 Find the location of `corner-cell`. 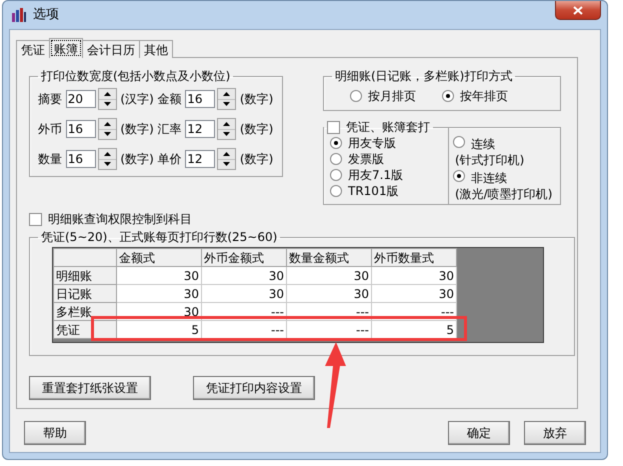

corner-cell is located at coordinates (85, 257).